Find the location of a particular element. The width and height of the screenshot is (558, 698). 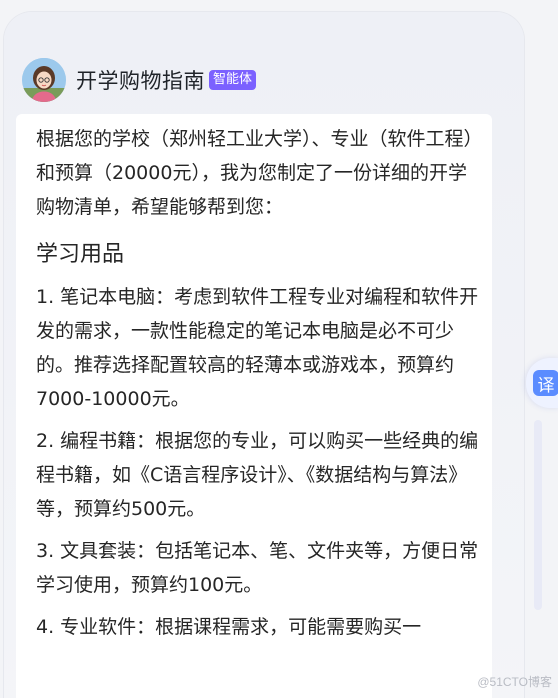

girl-avatar-icon is located at coordinates (44, 80).